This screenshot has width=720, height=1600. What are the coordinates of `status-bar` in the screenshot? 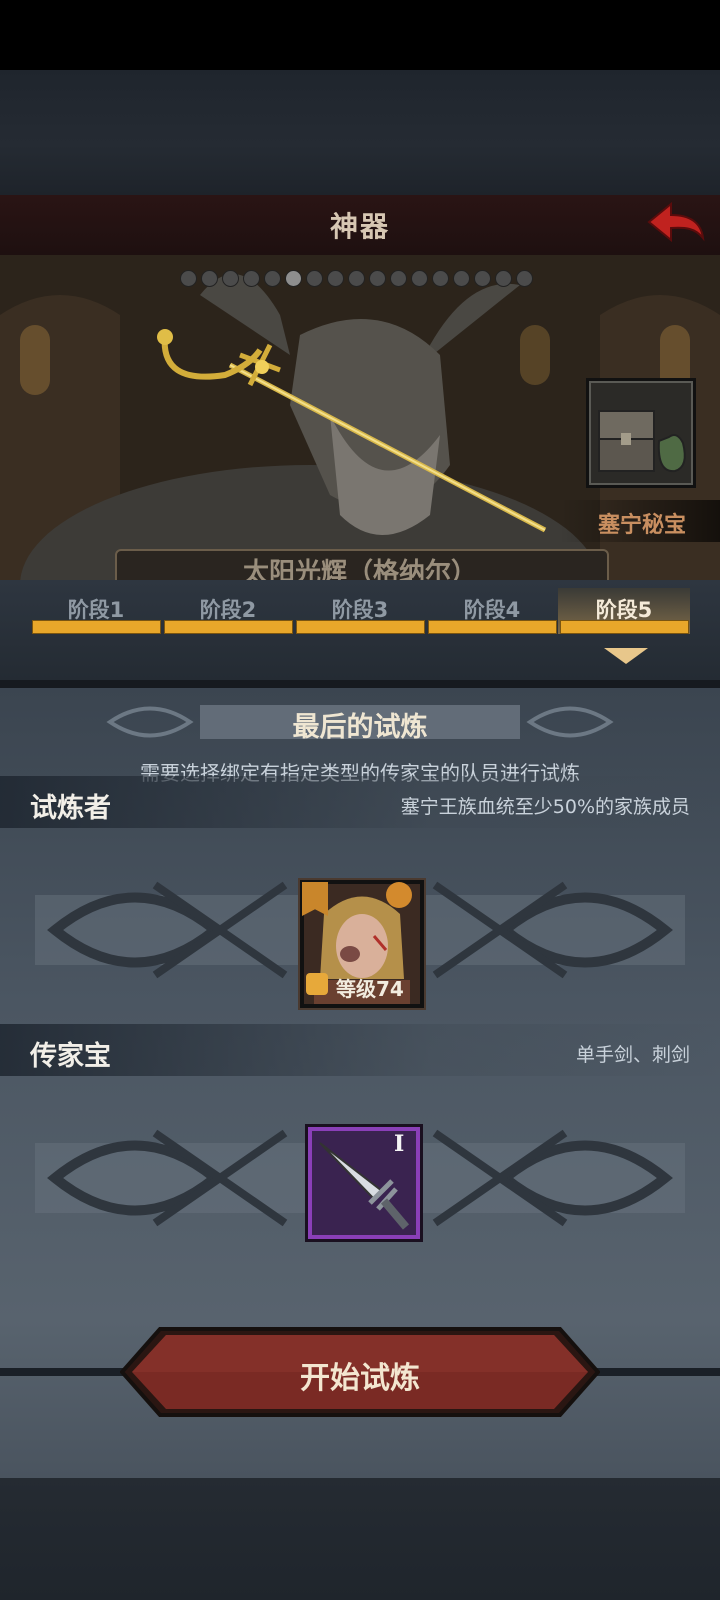 It's located at (360, 35).